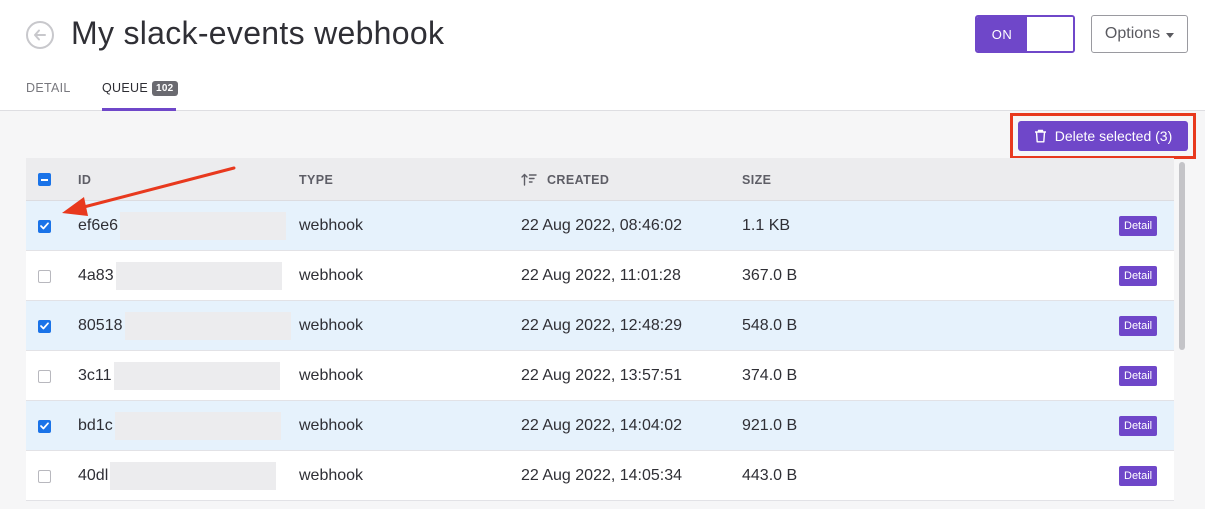  Describe the element at coordinates (770, 325) in the screenshot. I see `row-size: 548.0 B` at that location.